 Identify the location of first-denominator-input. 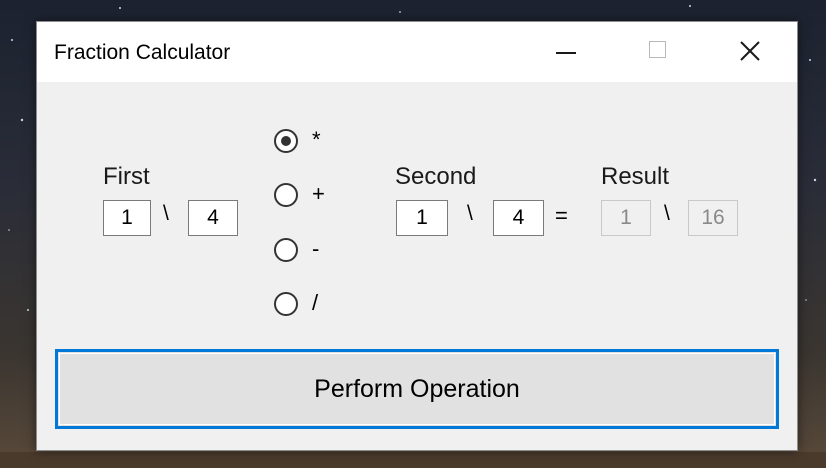
(213, 218).